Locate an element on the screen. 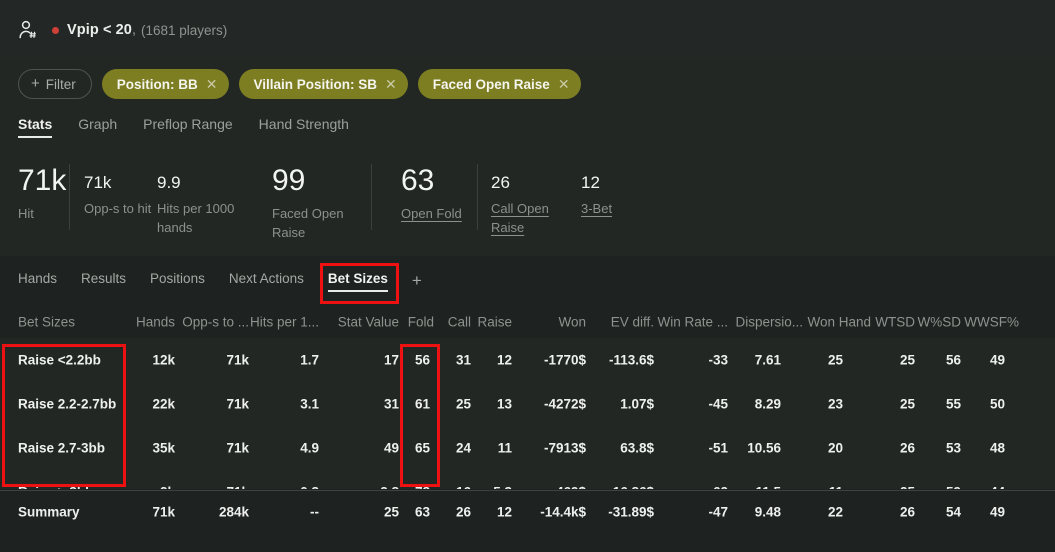  person-hash-icon is located at coordinates (29, 30).